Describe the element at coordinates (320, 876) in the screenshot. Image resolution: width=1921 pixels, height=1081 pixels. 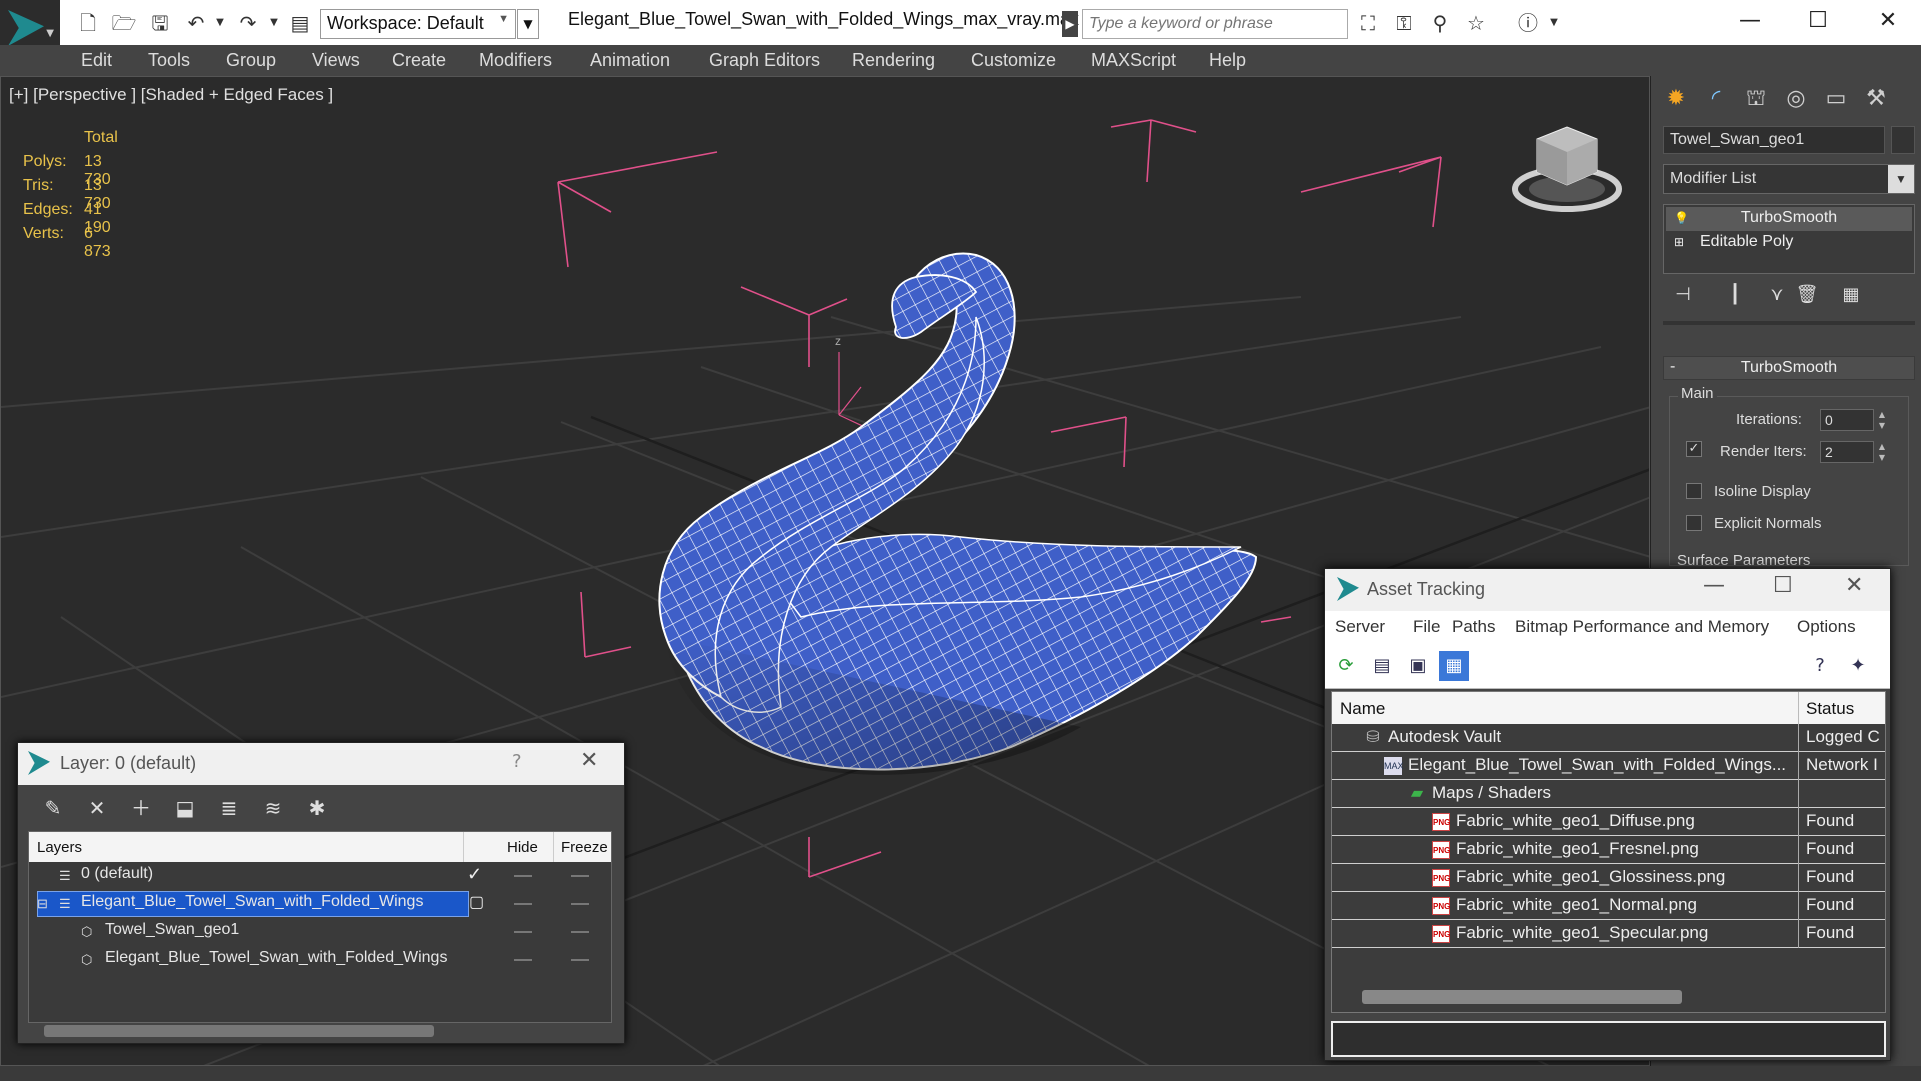
I see `layer-row: ☰ 0 (default) ✓` at that location.